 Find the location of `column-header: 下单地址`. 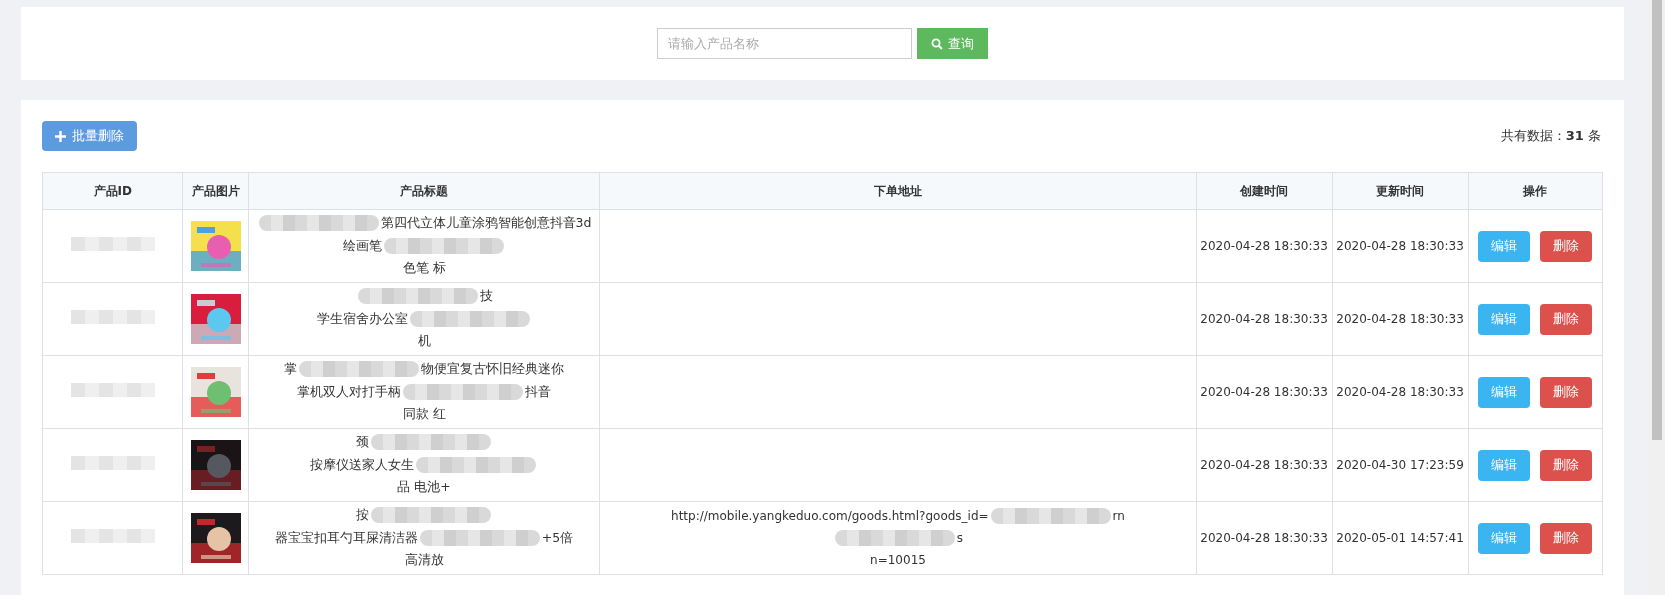

column-header: 下单地址 is located at coordinates (898, 191).